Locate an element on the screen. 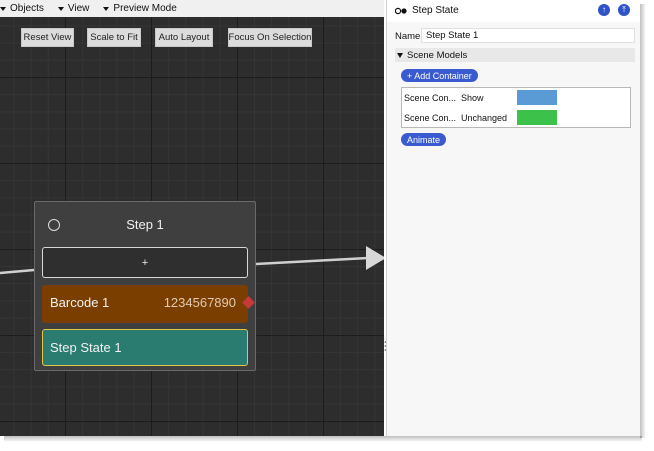 The width and height of the screenshot is (654, 451). section-title: Scene Models is located at coordinates (437, 55).